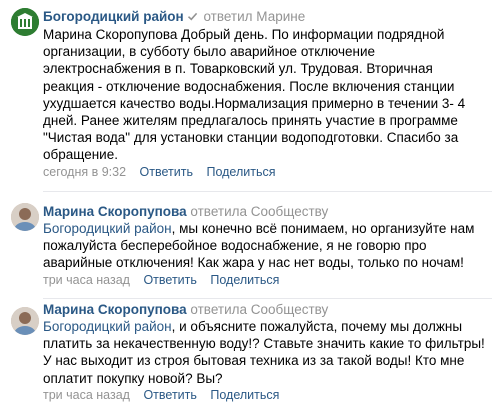 Image resolution: width=492 pixels, height=417 pixels. I want to click on community-avatar, so click(25, 22).